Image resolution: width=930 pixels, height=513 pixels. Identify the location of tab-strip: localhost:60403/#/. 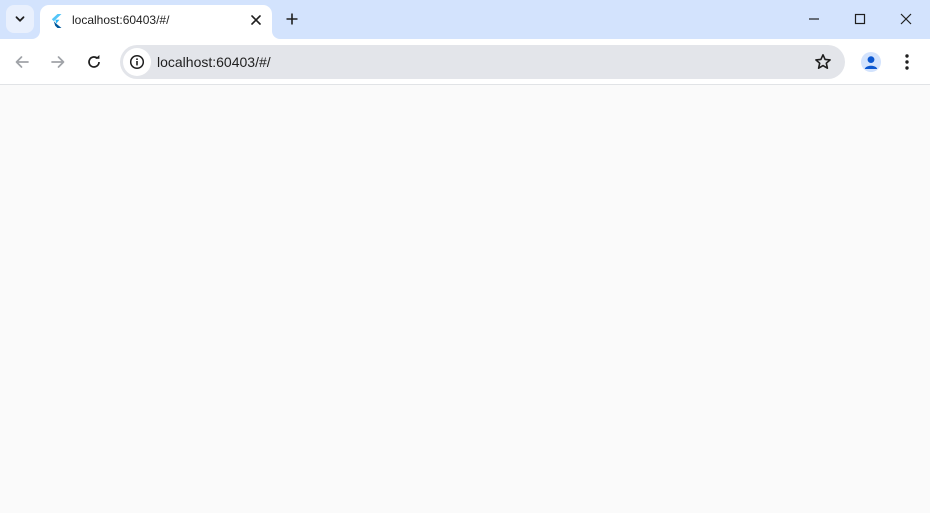
(465, 19).